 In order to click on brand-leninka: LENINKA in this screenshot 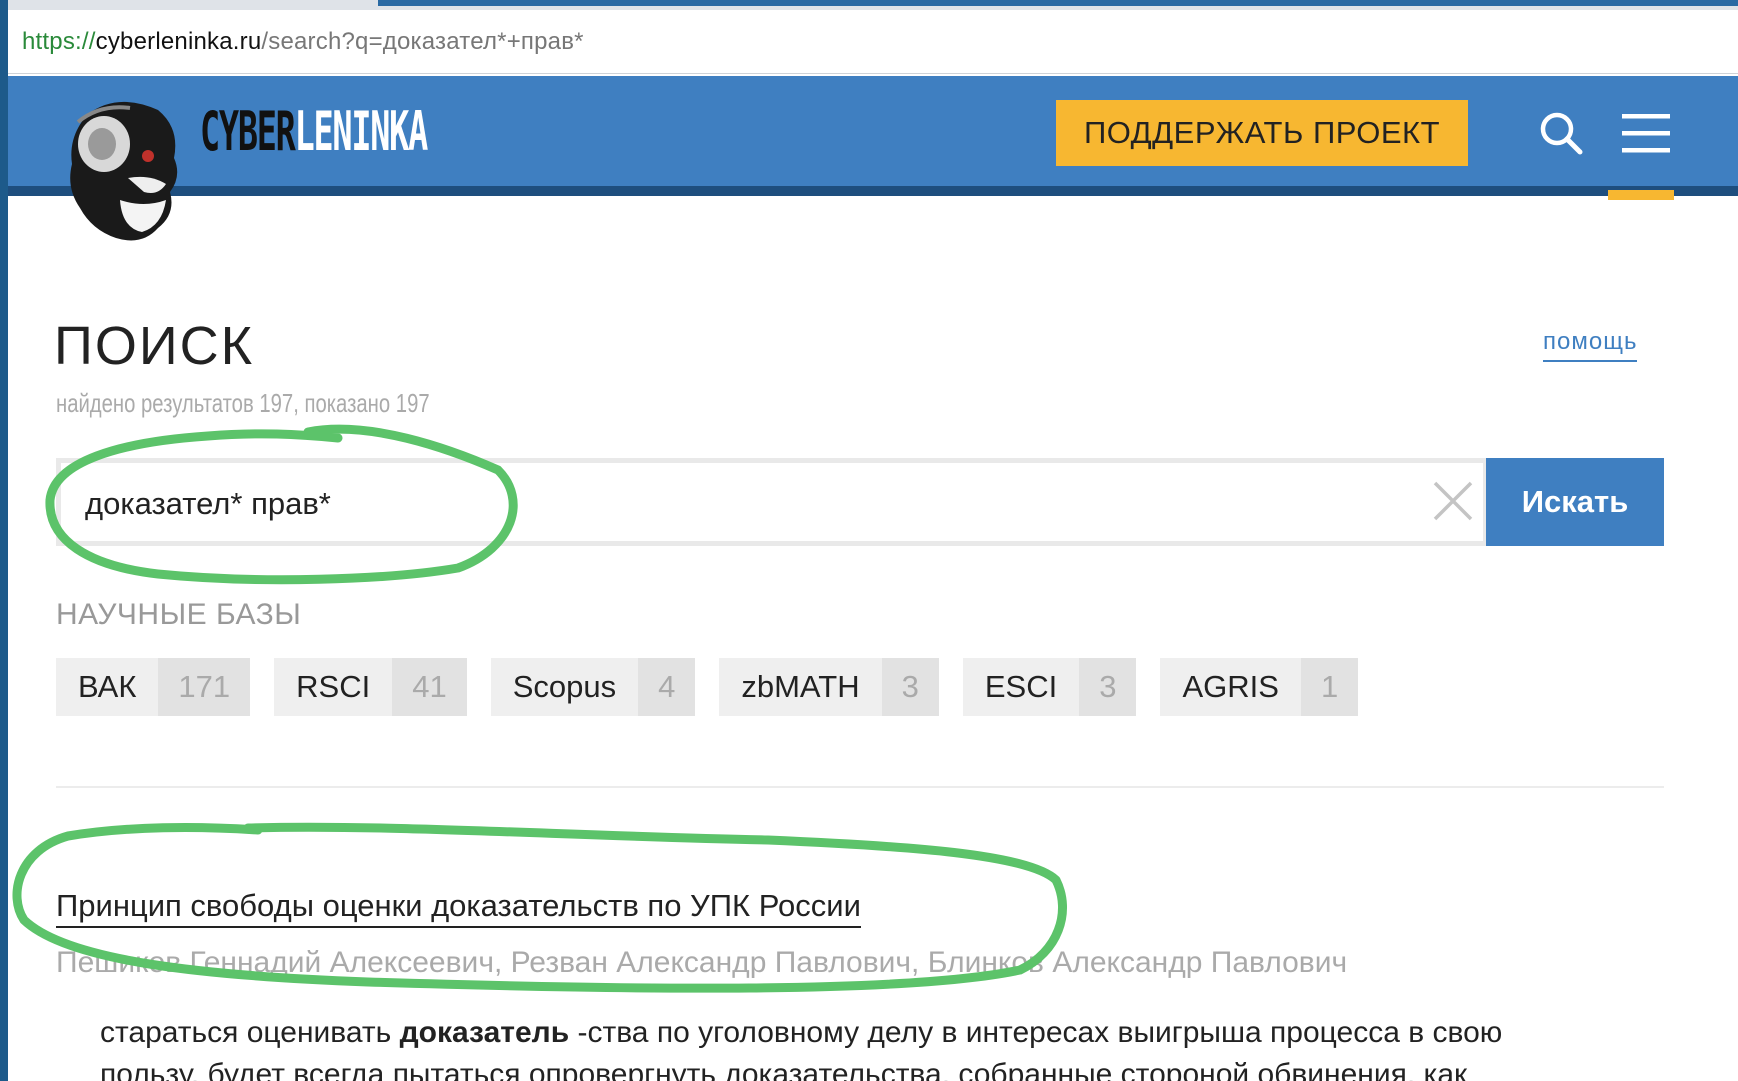, I will do `click(361, 131)`.